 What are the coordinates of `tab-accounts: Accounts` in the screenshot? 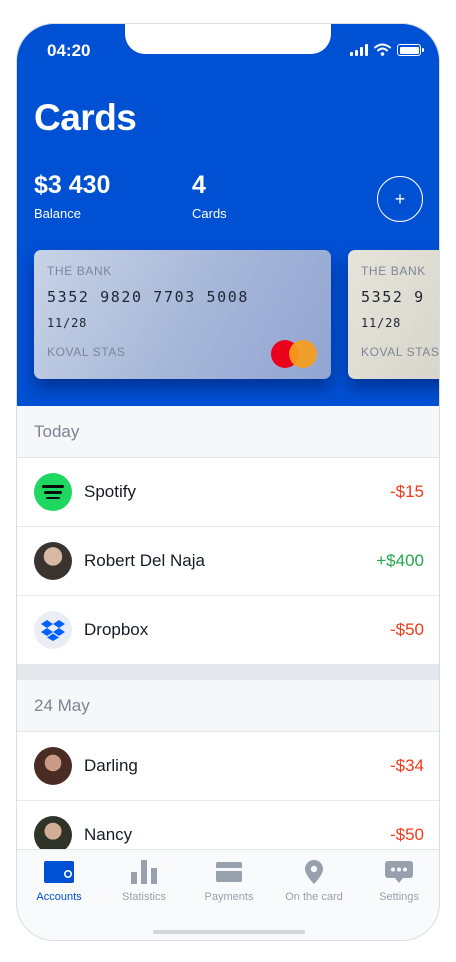 It's located at (59, 881).